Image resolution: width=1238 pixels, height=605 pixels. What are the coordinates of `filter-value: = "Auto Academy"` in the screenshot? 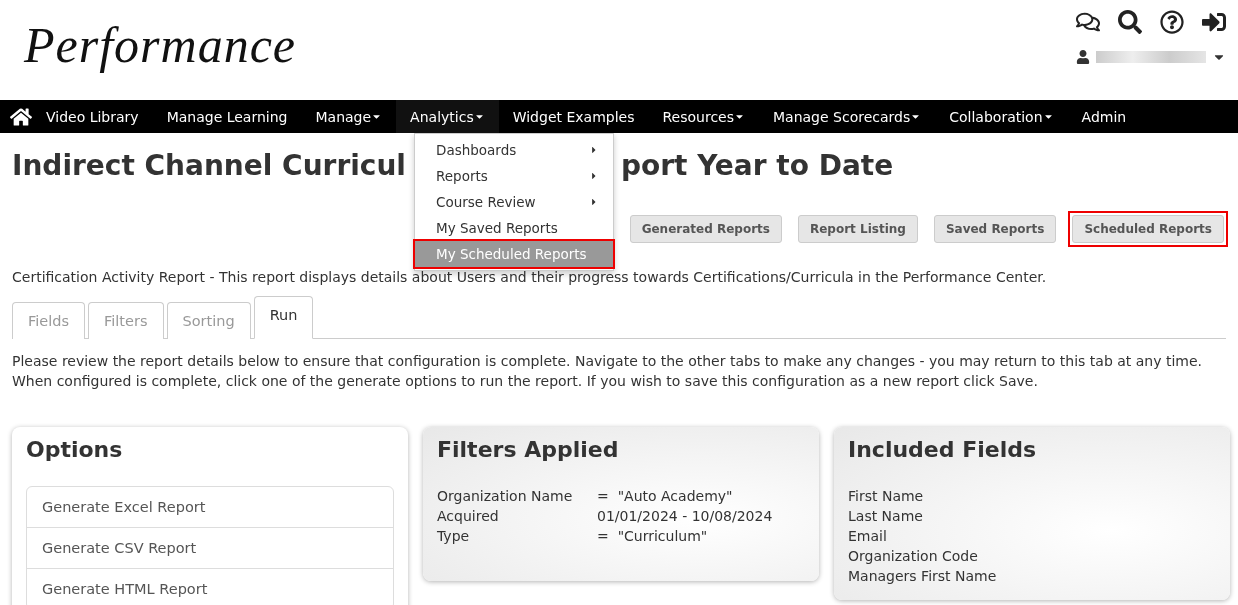 It's located at (665, 496).